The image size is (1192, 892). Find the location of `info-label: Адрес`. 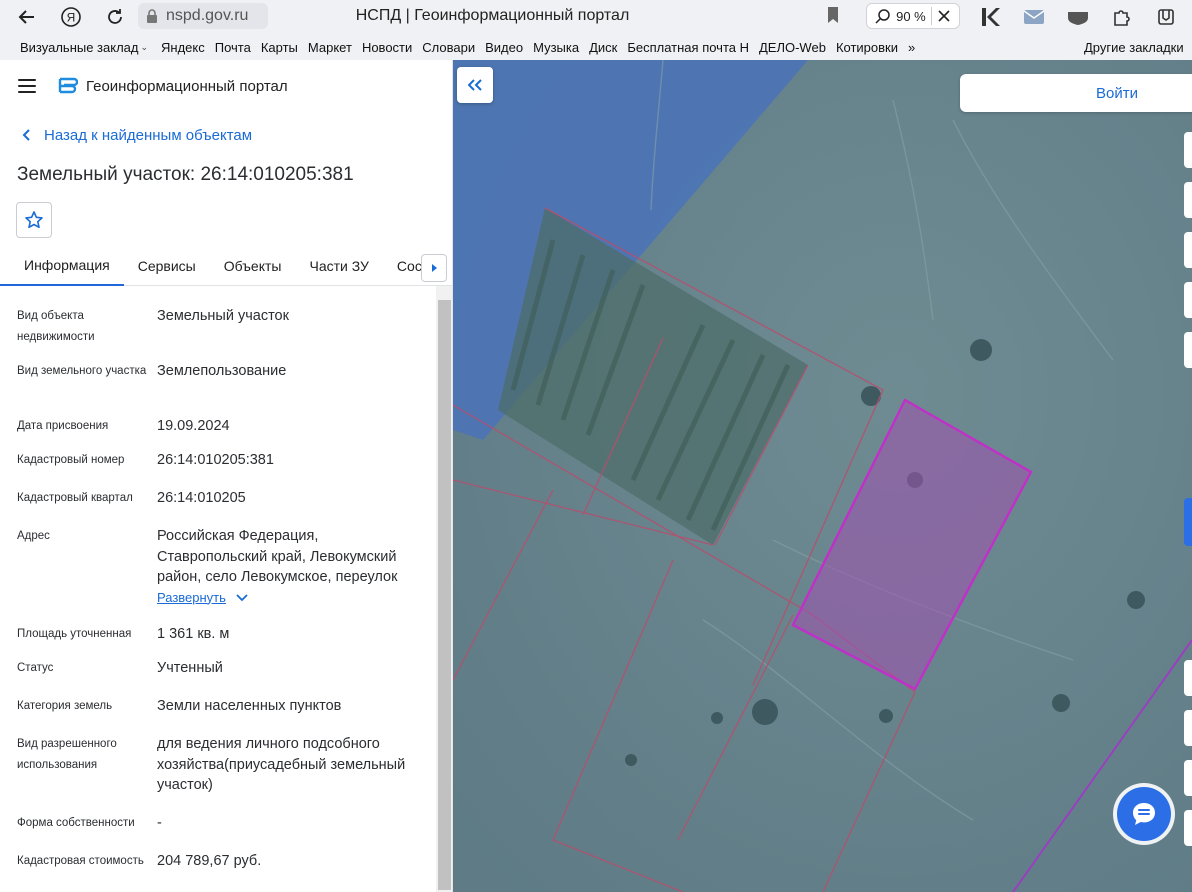

info-label: Адрес is located at coordinates (33, 536).